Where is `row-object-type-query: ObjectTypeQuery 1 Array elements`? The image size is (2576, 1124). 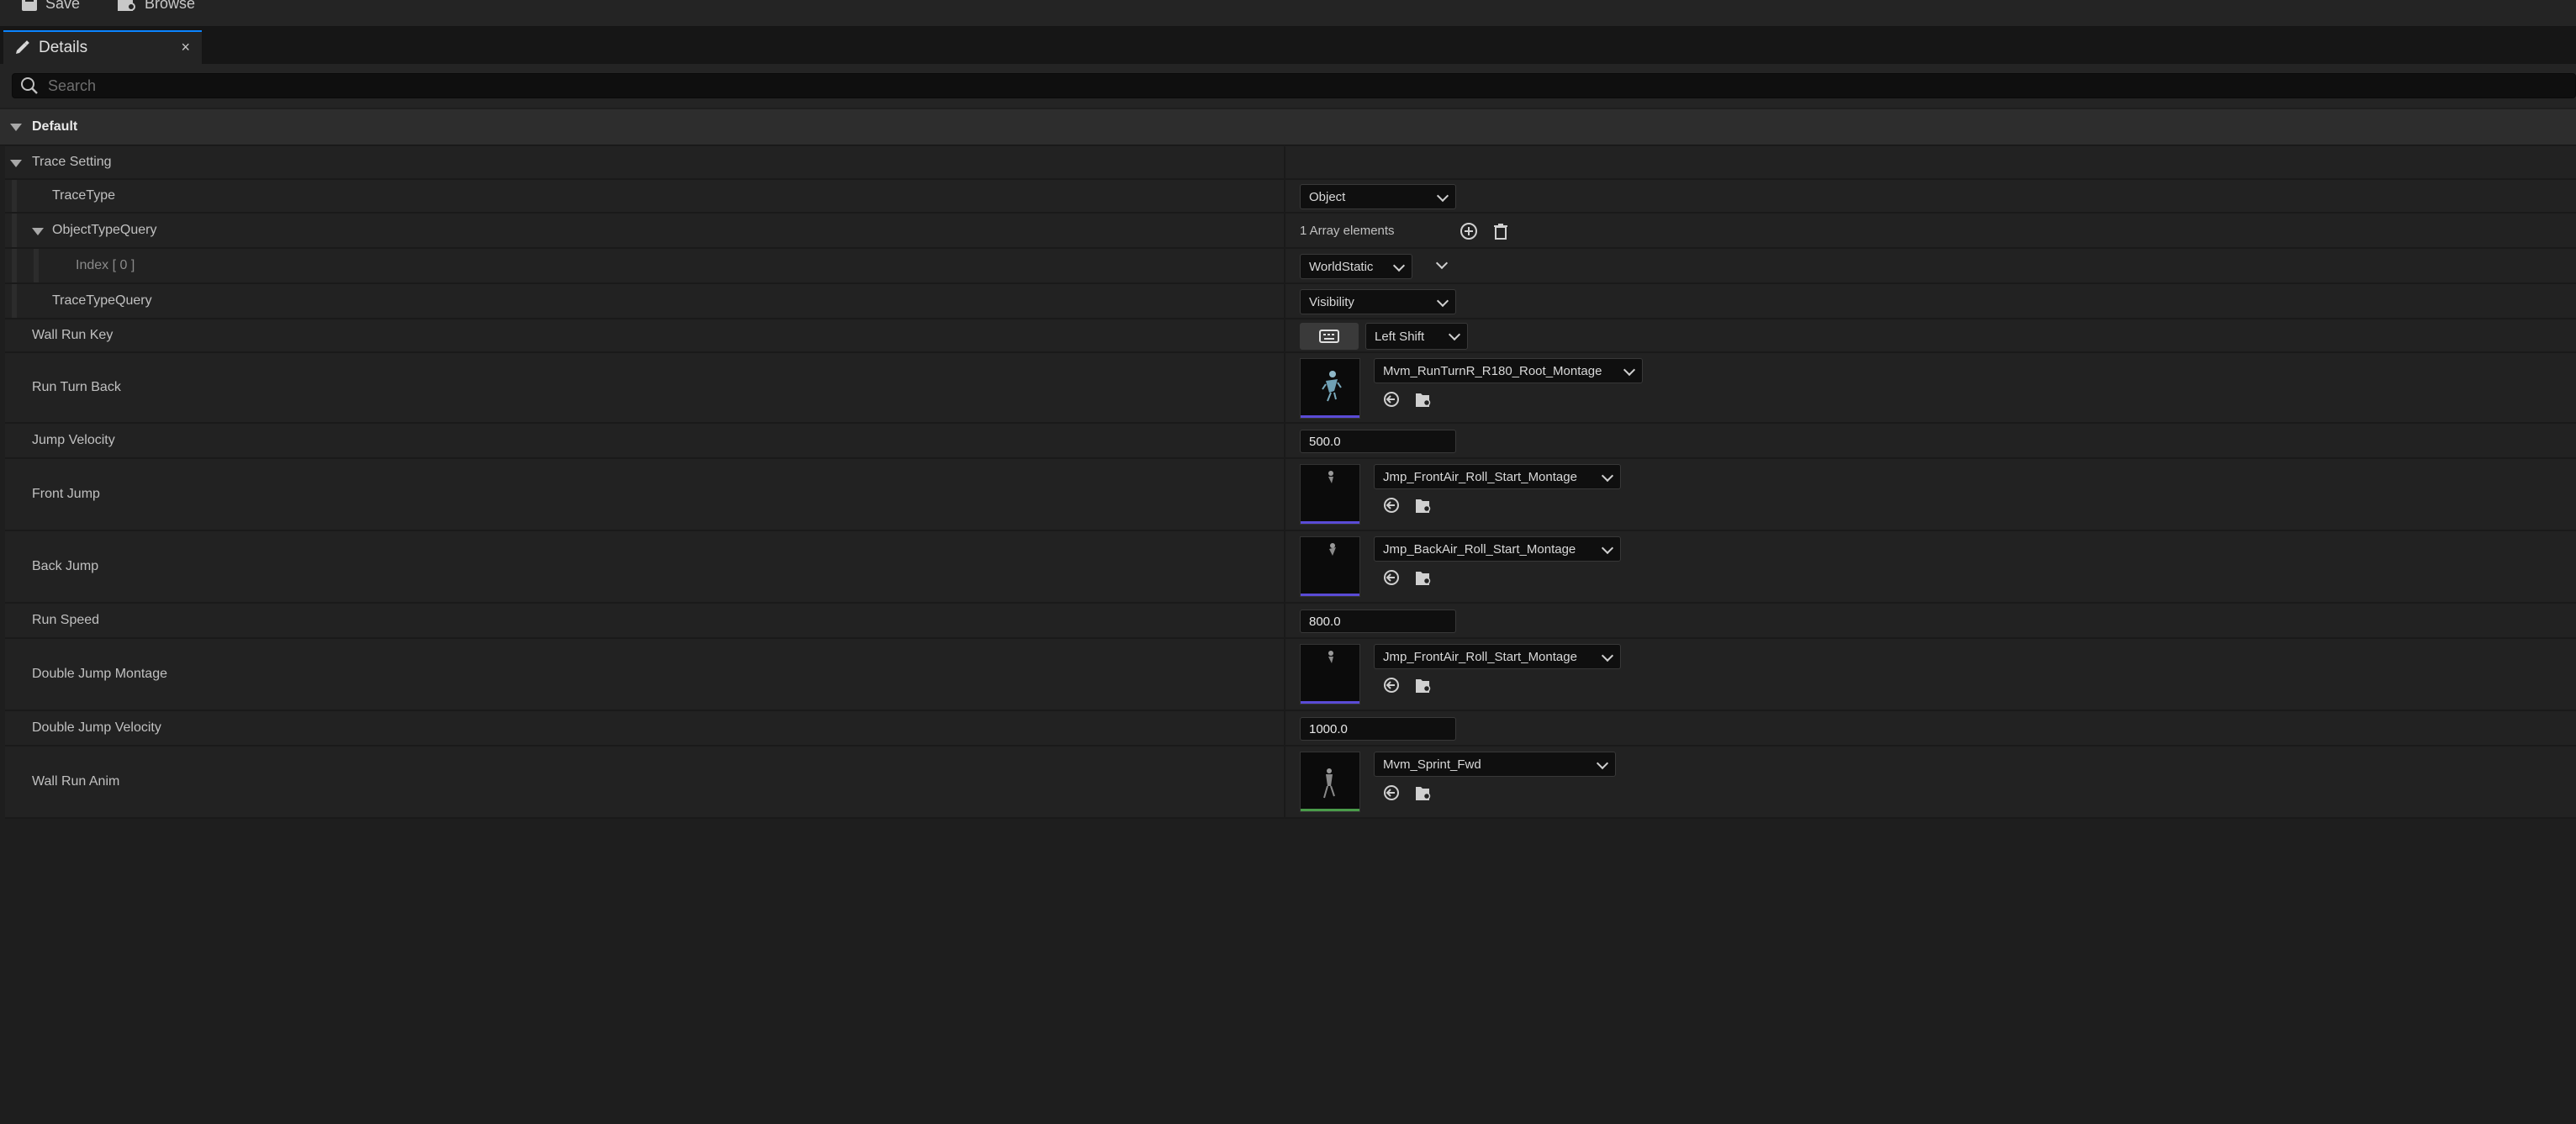 row-object-type-query: ObjectTypeQuery 1 Array elements is located at coordinates (1290, 232).